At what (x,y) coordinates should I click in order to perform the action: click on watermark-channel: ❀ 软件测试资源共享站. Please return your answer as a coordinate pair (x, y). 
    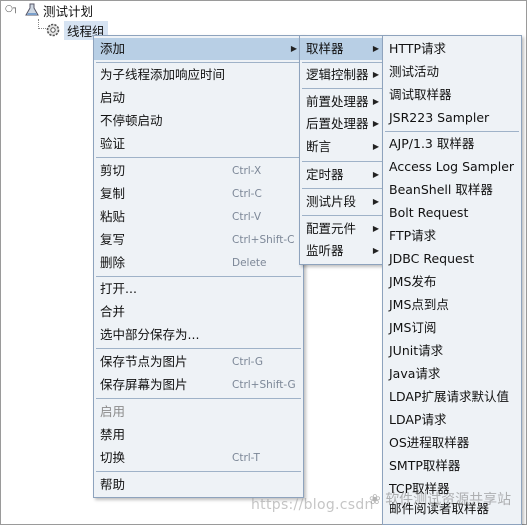
    Looking at the image, I should click on (440, 500).